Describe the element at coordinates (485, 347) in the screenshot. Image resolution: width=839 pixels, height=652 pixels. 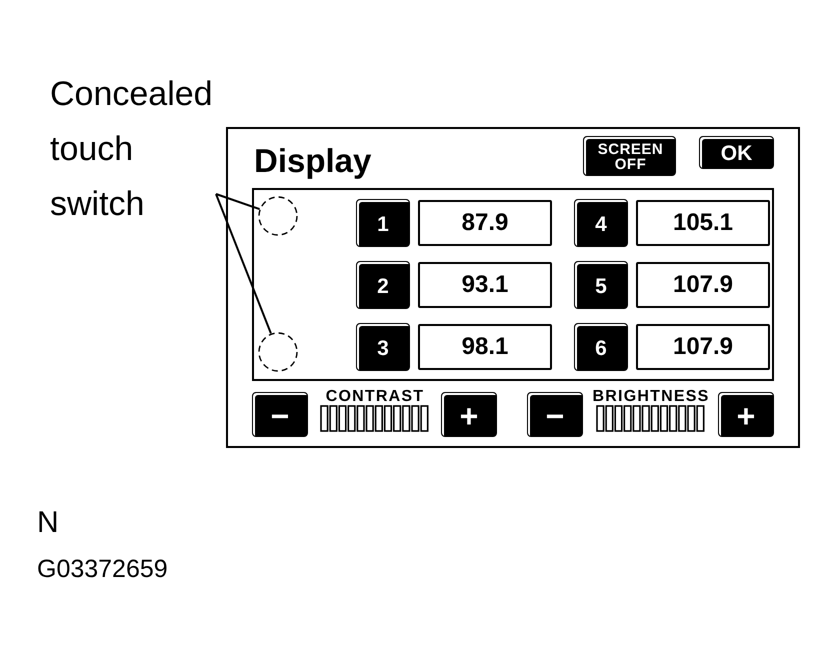
I see `frequency-display: 98.1` at that location.